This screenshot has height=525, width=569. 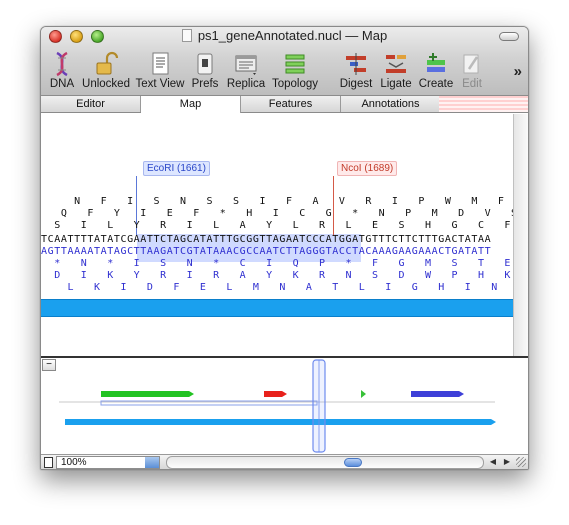 What do you see at coordinates (74, 462) in the screenshot?
I see `zoom-value: 100%` at bounding box center [74, 462].